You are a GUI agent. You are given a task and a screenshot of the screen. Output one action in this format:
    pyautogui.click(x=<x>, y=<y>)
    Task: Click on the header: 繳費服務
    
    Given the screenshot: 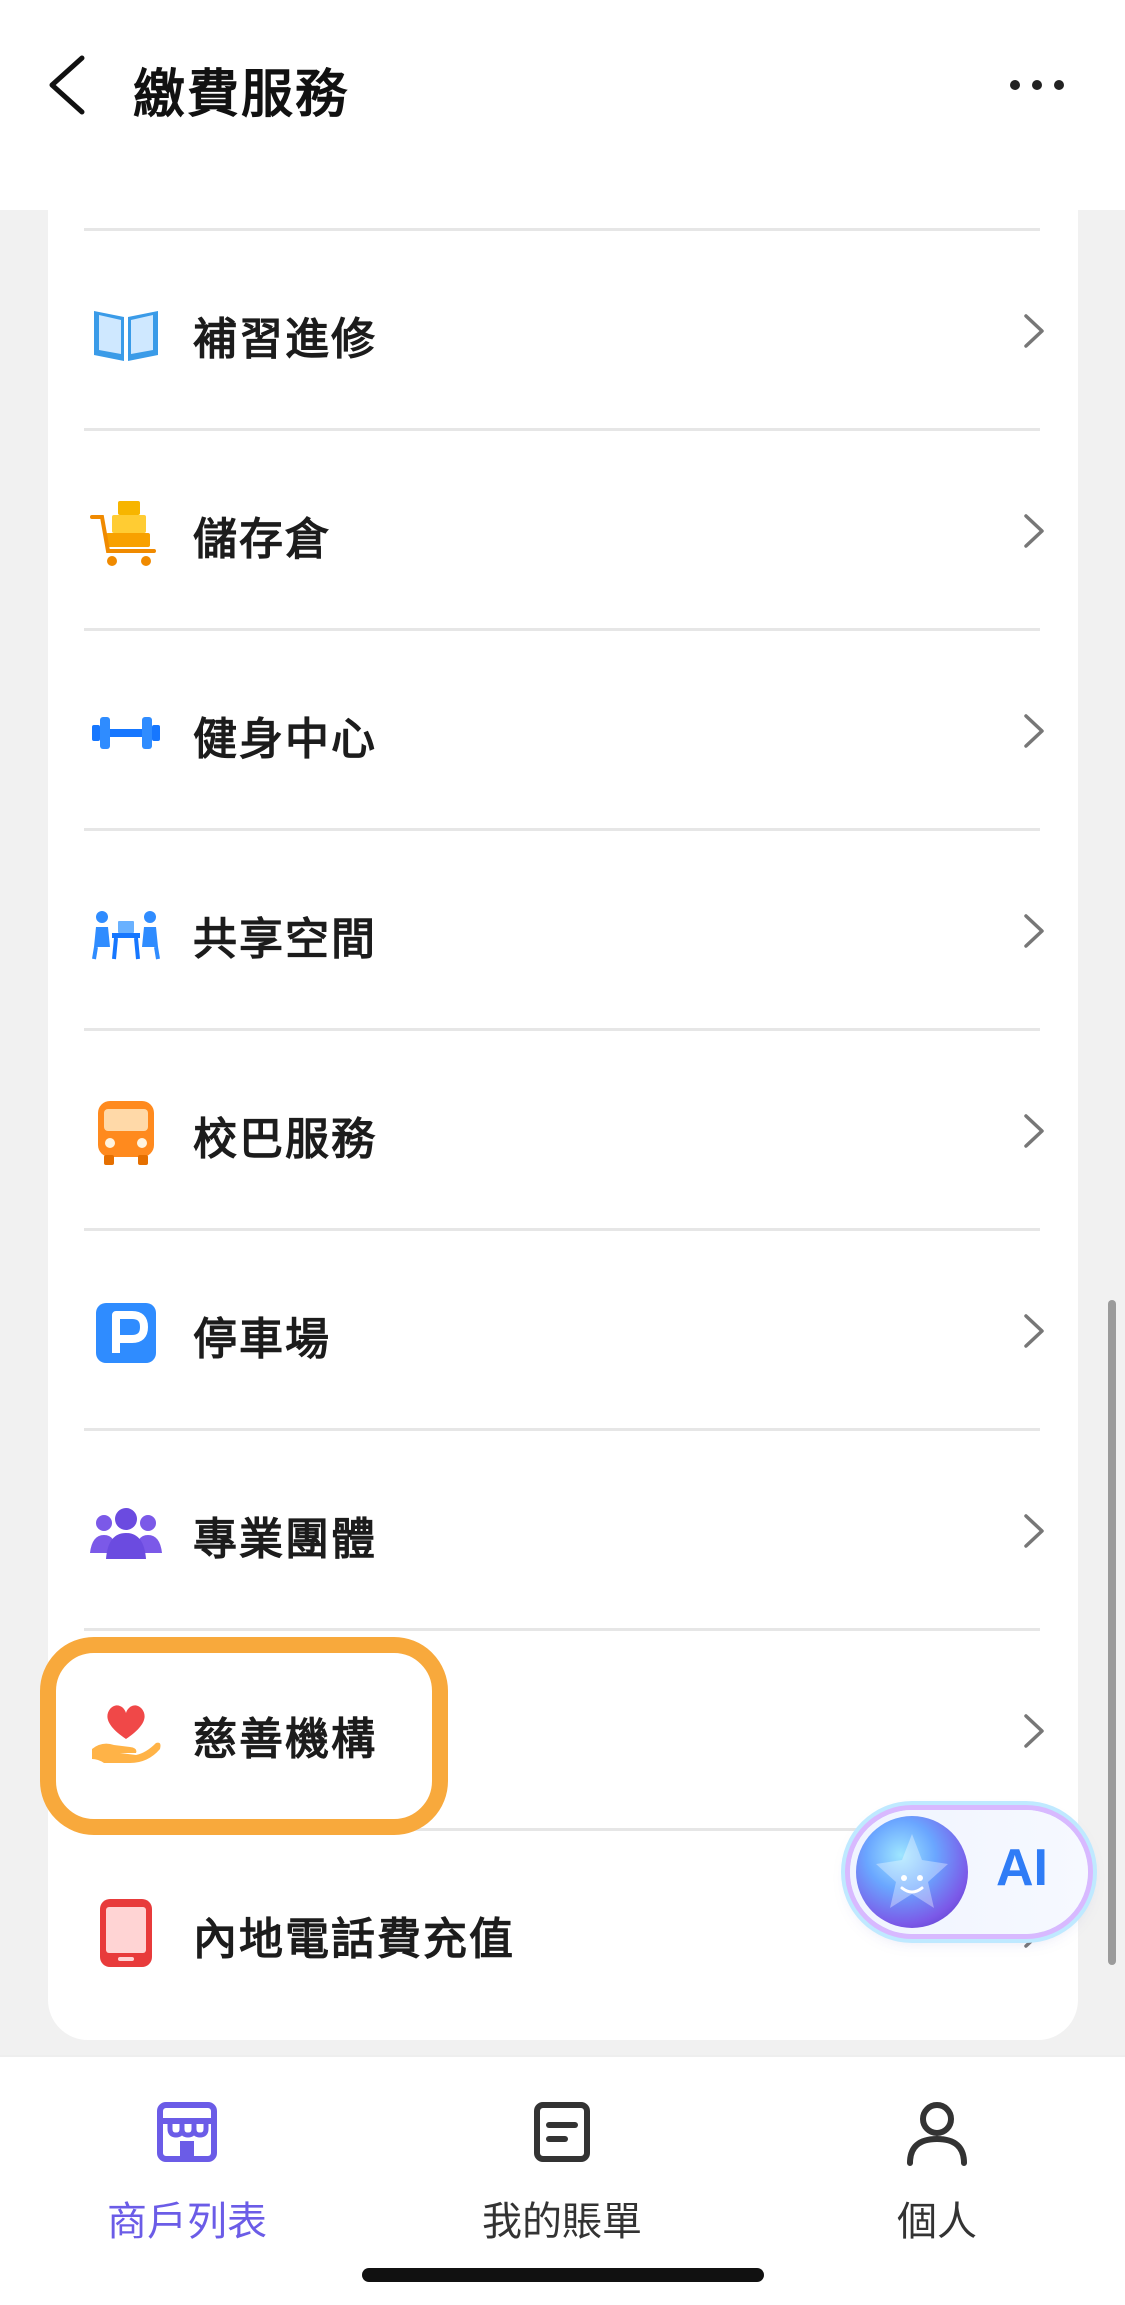 What is the action you would take?
    pyautogui.click(x=562, y=105)
    